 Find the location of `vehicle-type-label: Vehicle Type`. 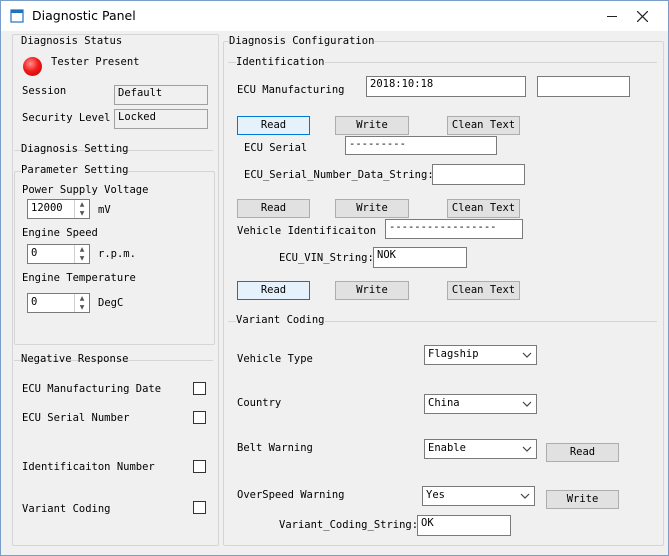

vehicle-type-label: Vehicle Type is located at coordinates (275, 359).